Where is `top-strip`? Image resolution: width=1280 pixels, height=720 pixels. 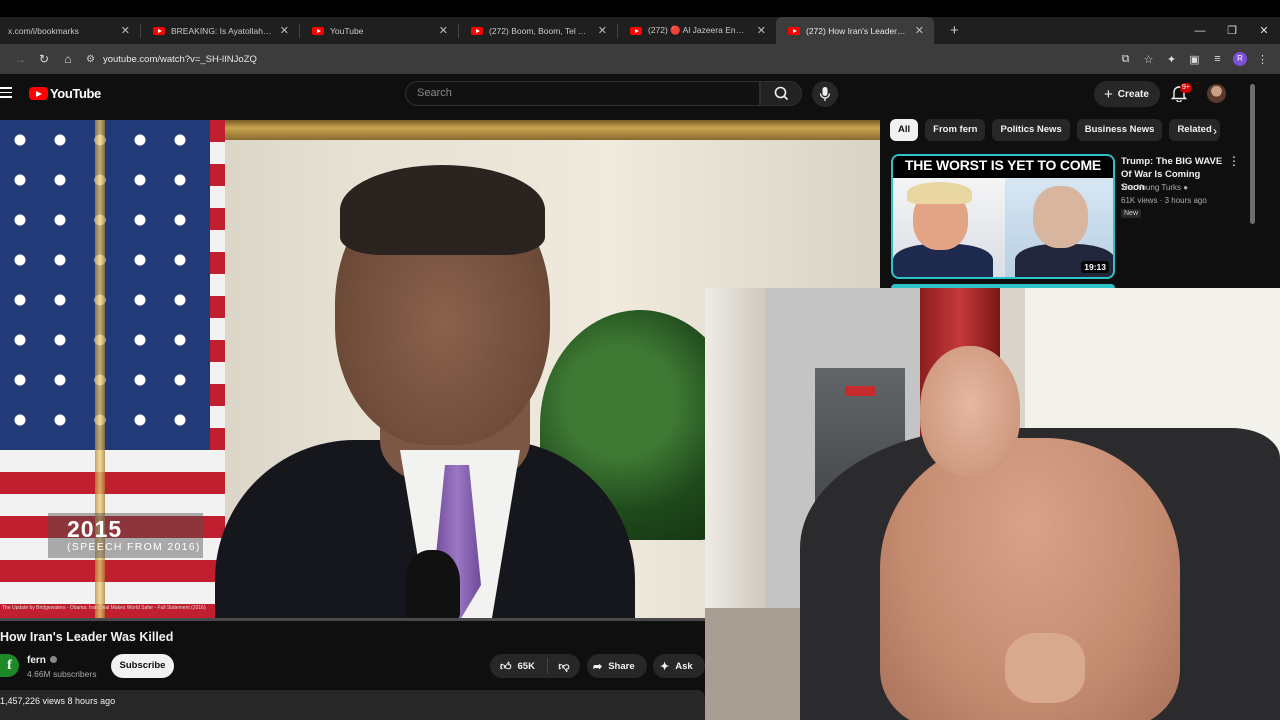
top-strip is located at coordinates (640, 8).